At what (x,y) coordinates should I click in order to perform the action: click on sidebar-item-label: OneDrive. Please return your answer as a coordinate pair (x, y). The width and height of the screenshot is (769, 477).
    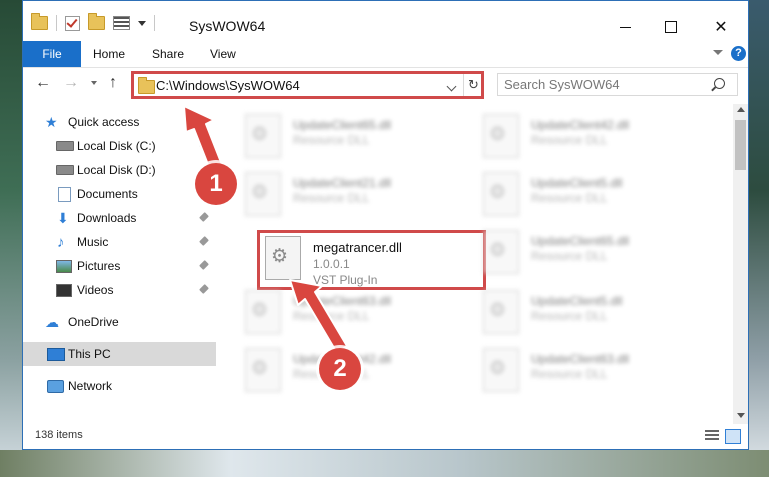
    Looking at the image, I should click on (93, 322).